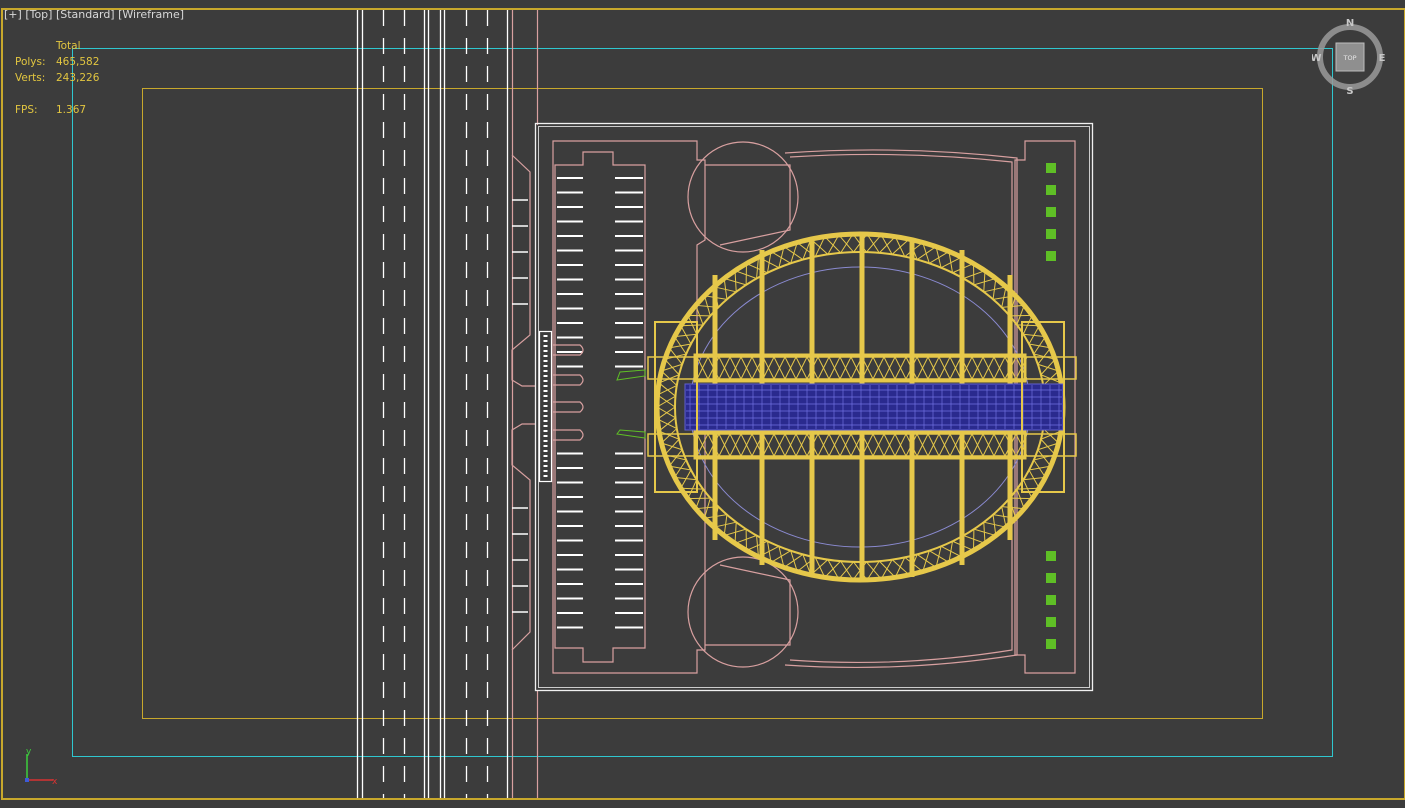 The width and height of the screenshot is (1405, 808). Describe the element at coordinates (78, 78) in the screenshot. I see `stats-verts-value: 243,226` at that location.